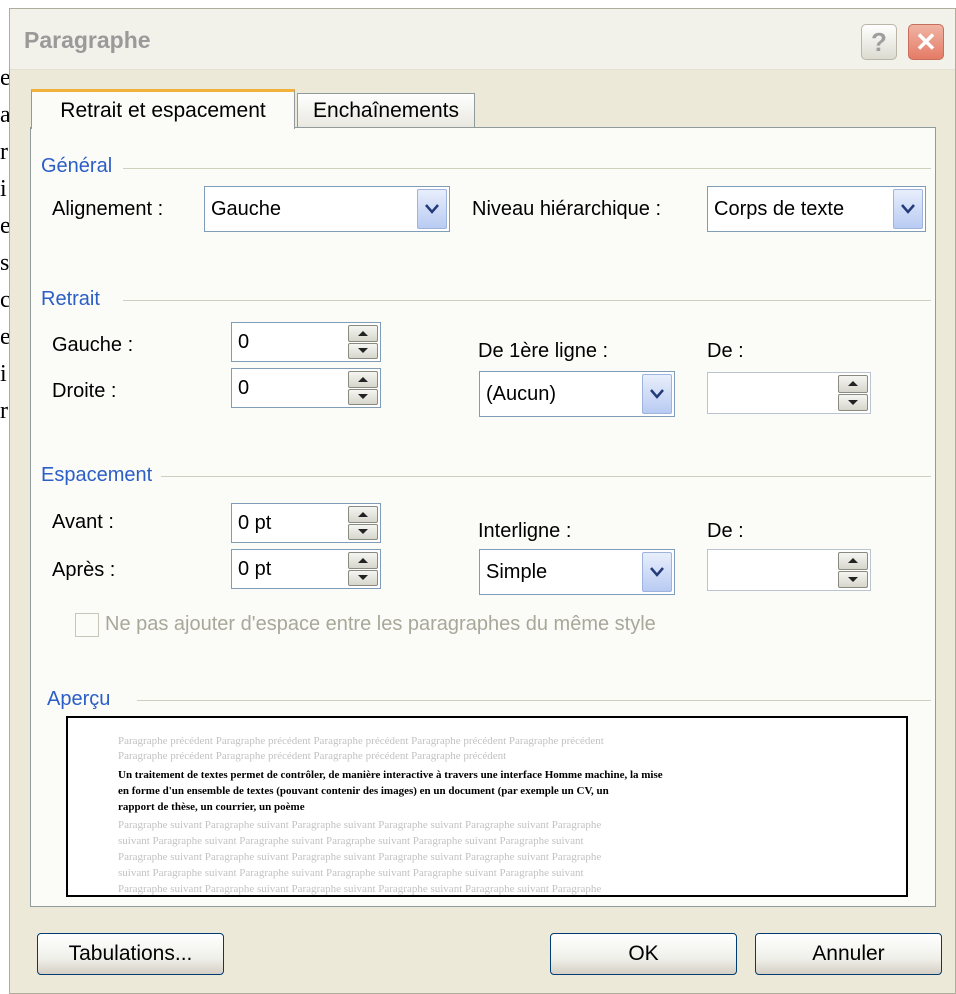 The width and height of the screenshot is (956, 994). I want to click on line-spacing-select: Simple, so click(577, 572).